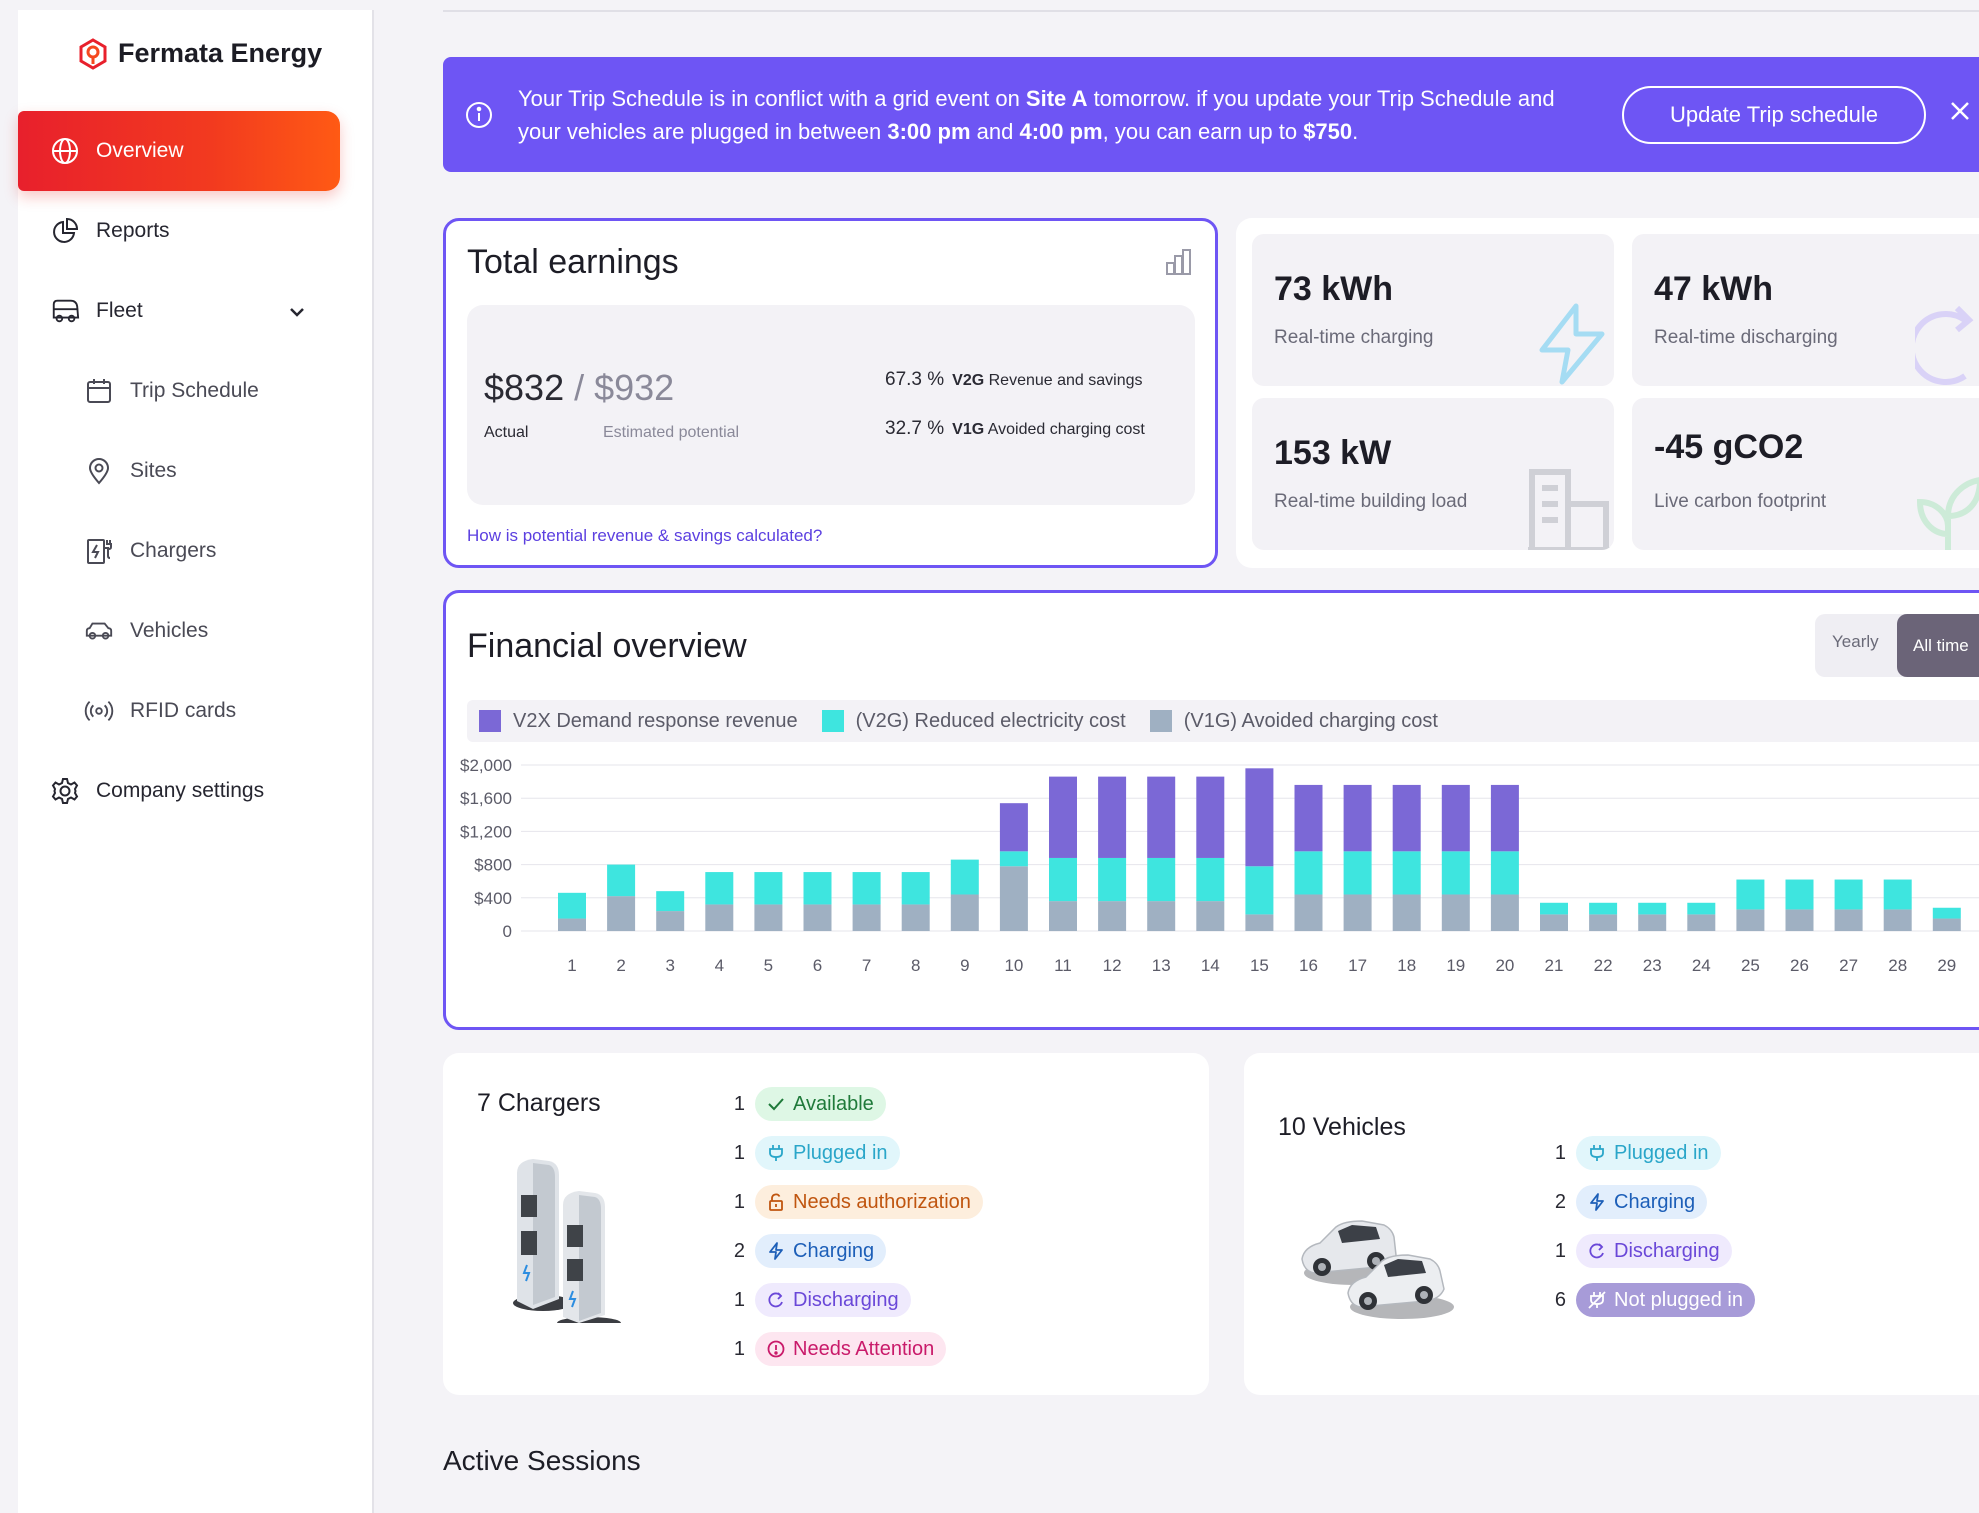 This screenshot has width=1979, height=1513. I want to click on toggle-yearly: Yearly, so click(1855, 642).